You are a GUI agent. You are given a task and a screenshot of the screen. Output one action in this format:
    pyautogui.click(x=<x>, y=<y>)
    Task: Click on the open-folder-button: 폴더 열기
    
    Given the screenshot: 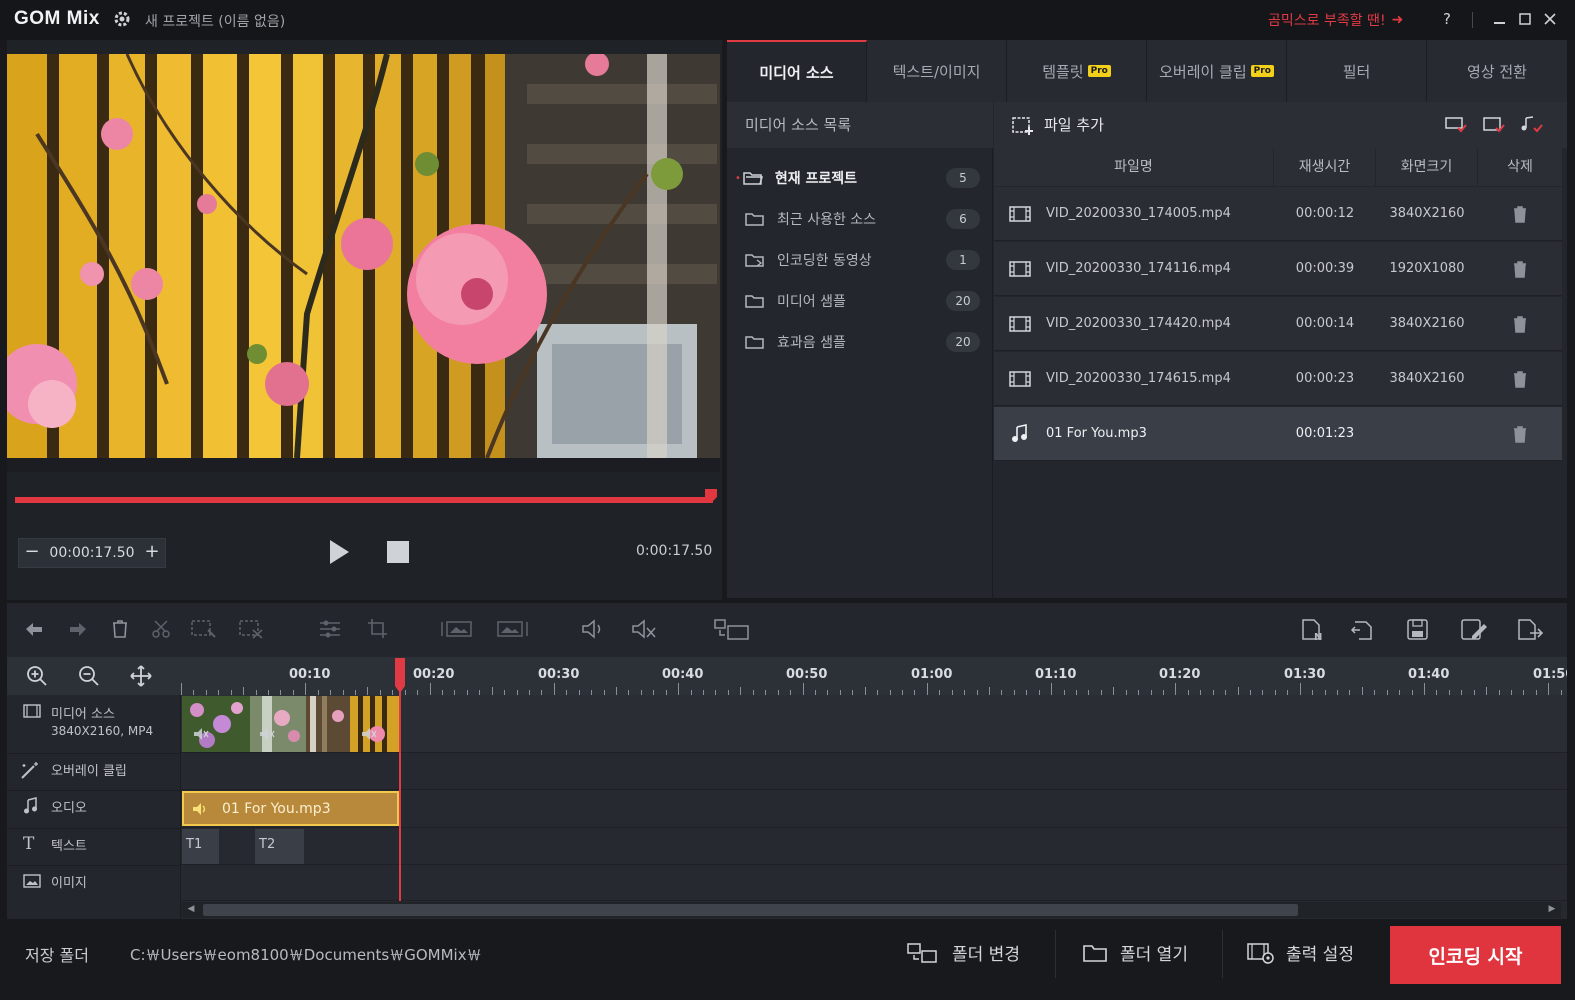 What is the action you would take?
    pyautogui.click(x=1135, y=952)
    